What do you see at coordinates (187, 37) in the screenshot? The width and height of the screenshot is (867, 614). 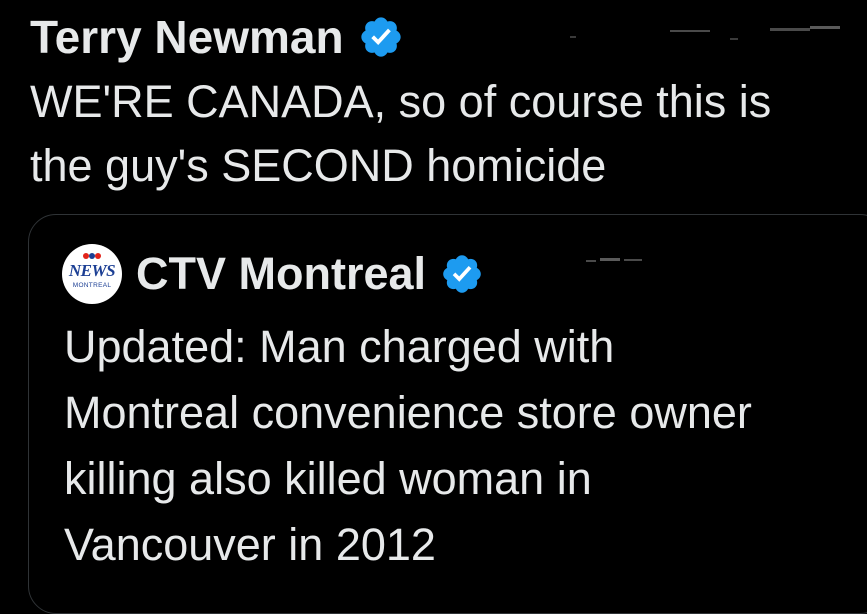 I see `author-name: Terry Newman` at bounding box center [187, 37].